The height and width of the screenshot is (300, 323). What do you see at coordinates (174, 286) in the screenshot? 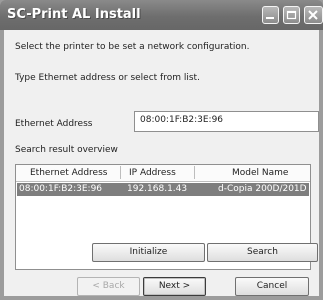
I see `next-button: Next >` at bounding box center [174, 286].